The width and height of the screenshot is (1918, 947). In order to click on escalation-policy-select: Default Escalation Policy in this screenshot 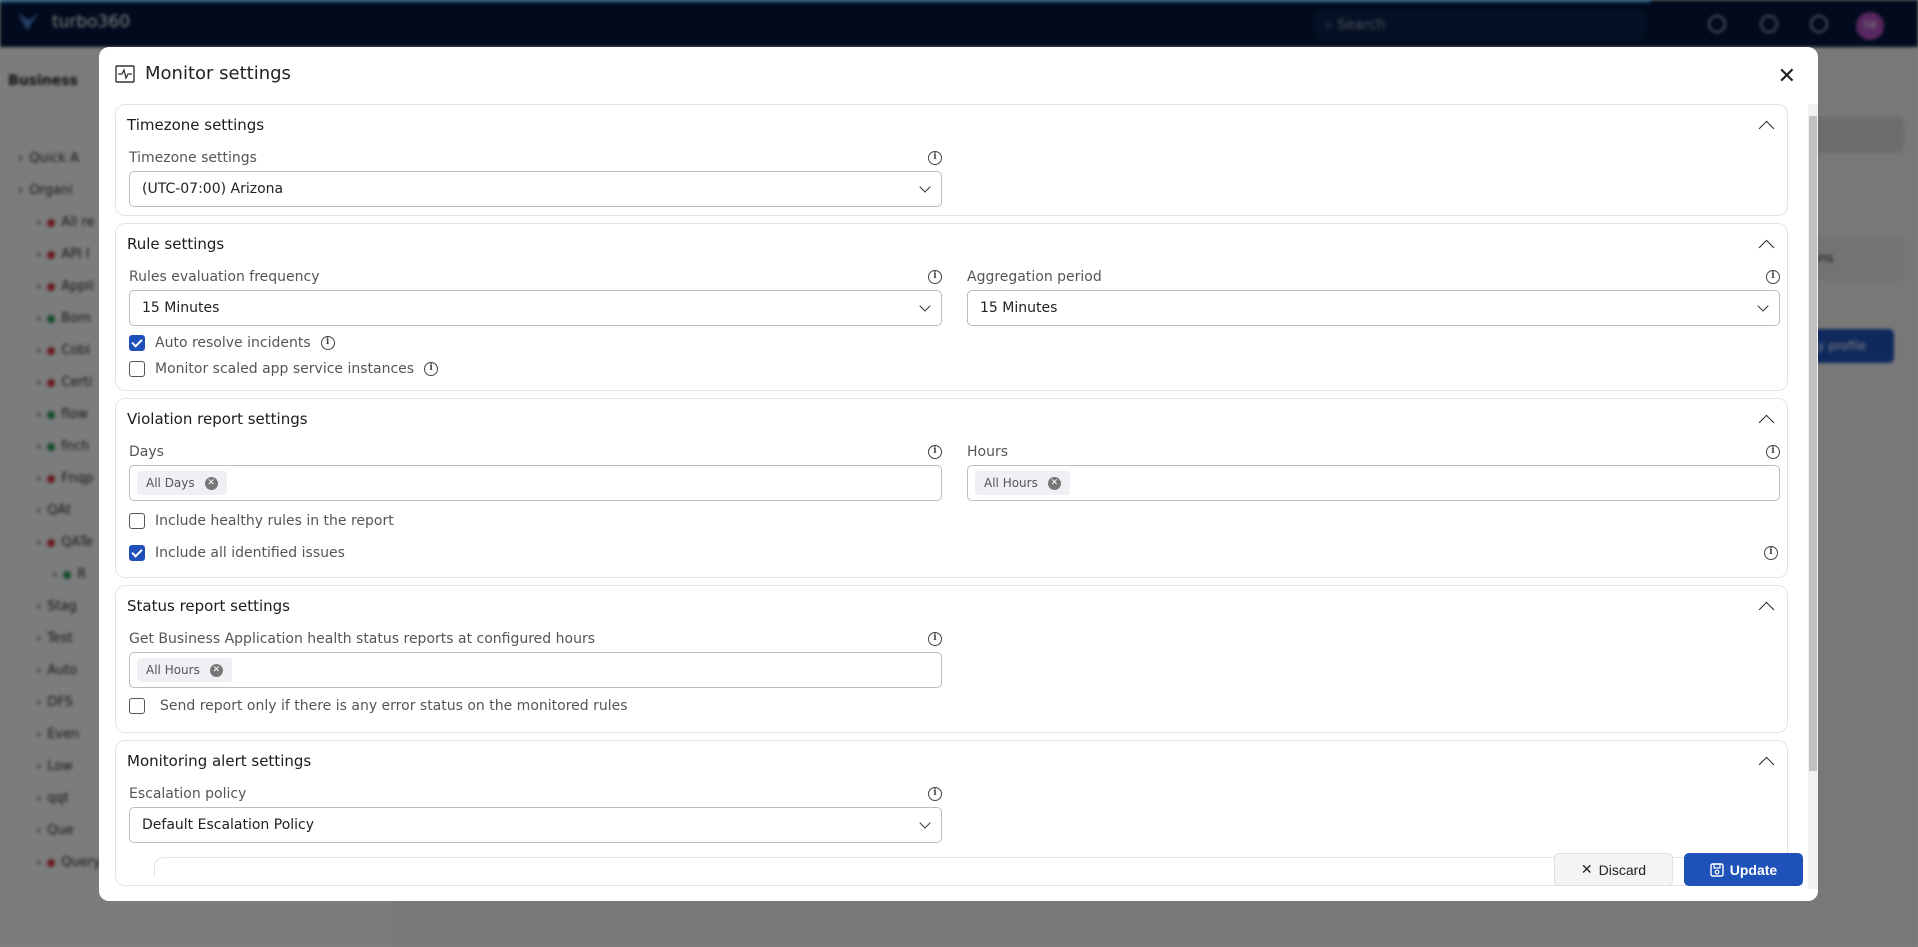, I will do `click(535, 825)`.